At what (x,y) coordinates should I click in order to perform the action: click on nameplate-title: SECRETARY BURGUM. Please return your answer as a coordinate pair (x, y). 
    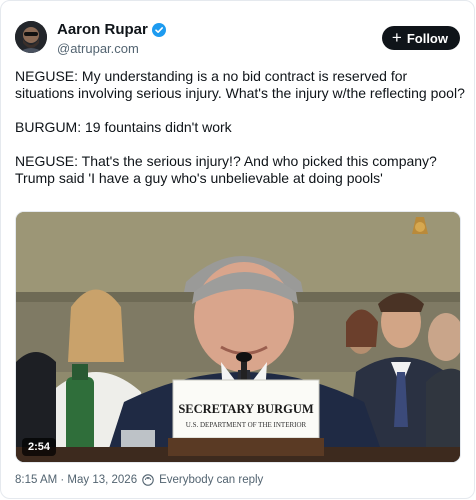
    Looking at the image, I should click on (246, 409).